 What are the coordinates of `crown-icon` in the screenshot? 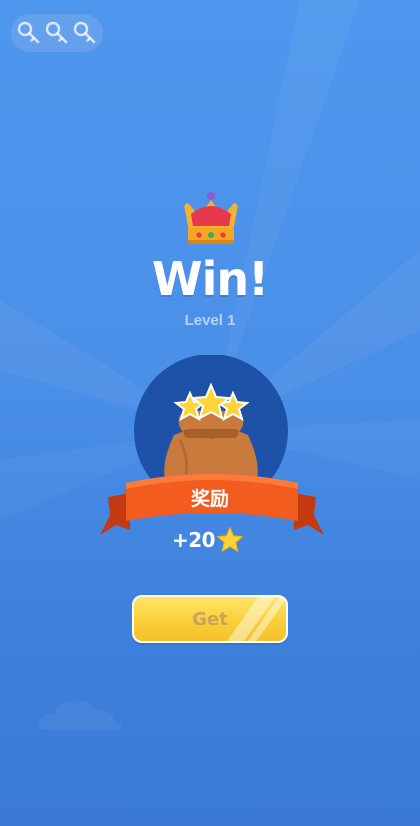 It's located at (211, 218).